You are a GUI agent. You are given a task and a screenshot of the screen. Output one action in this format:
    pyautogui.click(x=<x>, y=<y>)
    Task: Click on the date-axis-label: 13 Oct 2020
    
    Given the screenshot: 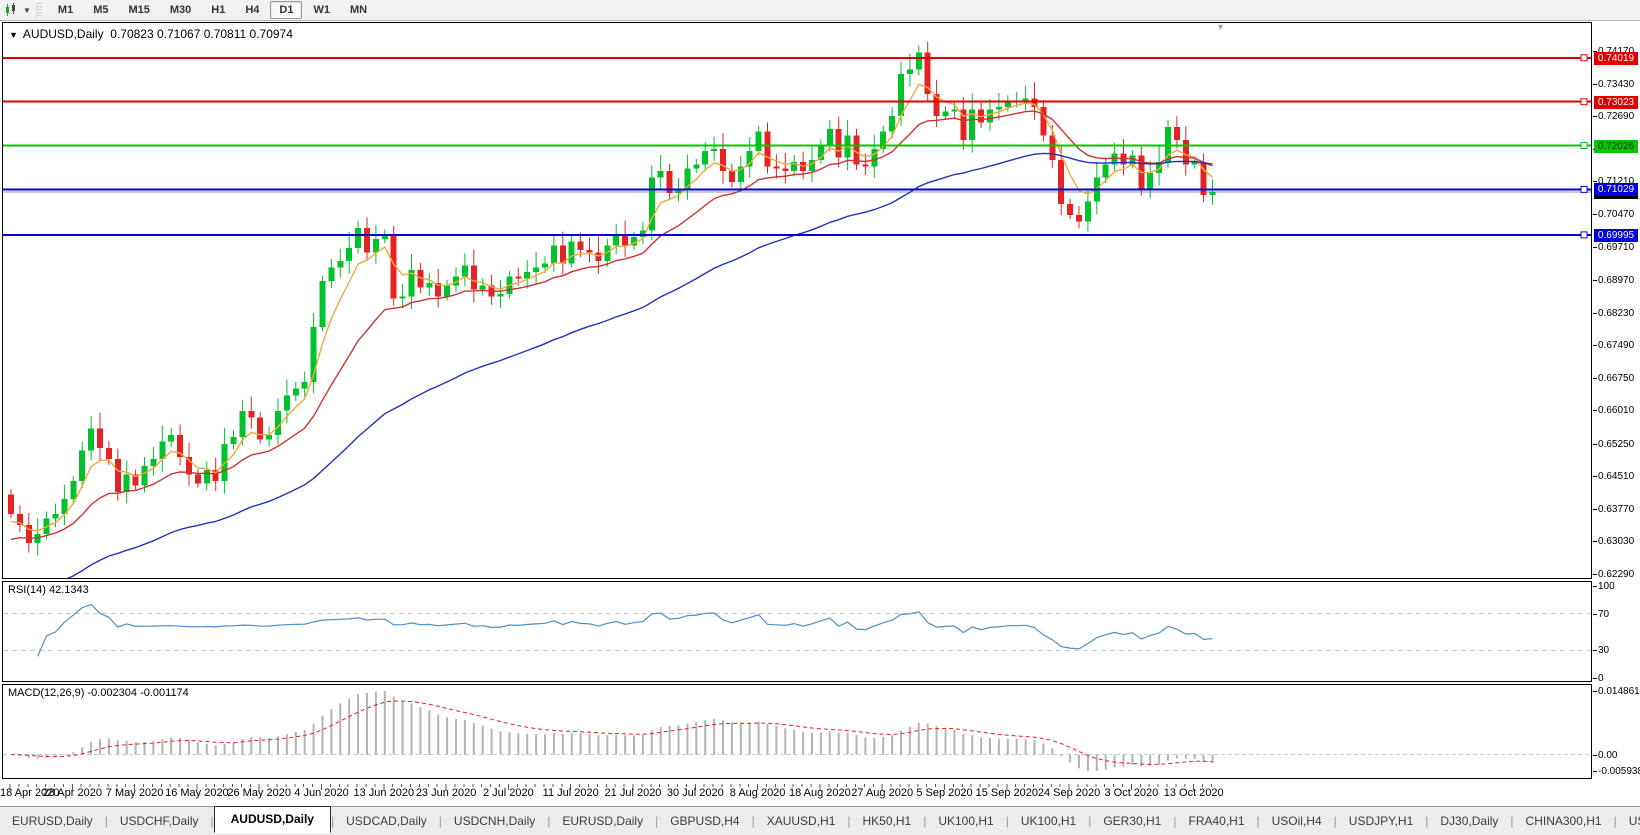 What is the action you would take?
    pyautogui.click(x=1193, y=793)
    